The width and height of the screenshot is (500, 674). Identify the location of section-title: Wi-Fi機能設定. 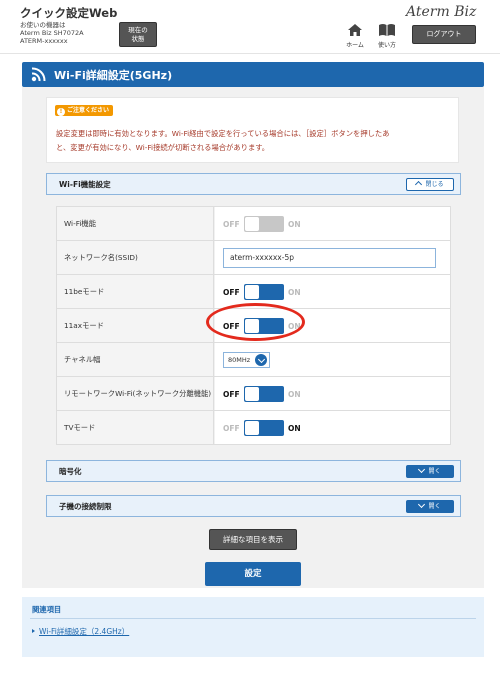
(85, 184).